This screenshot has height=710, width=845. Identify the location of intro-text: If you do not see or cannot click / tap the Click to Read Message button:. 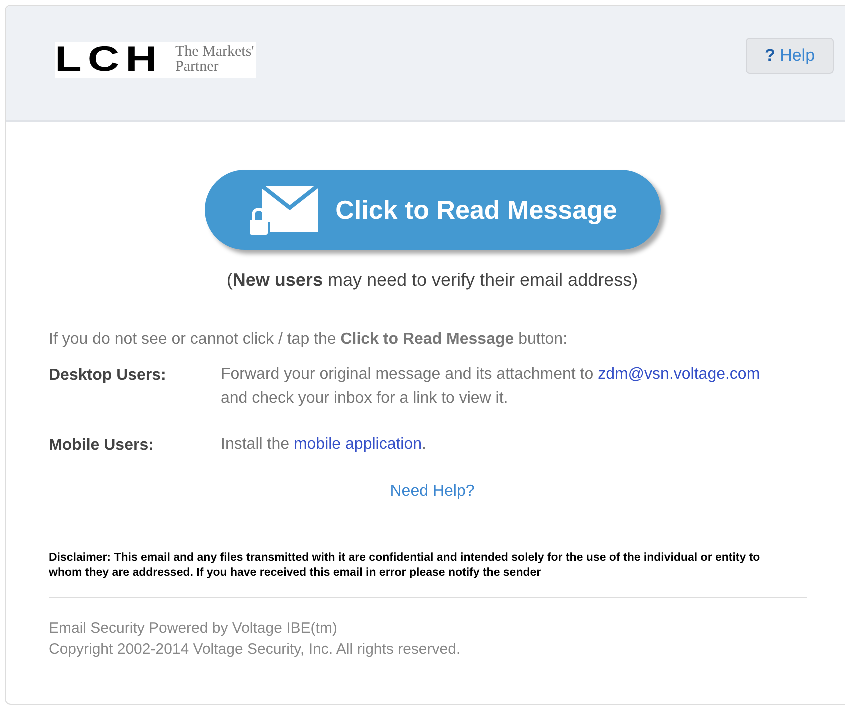
(309, 340).